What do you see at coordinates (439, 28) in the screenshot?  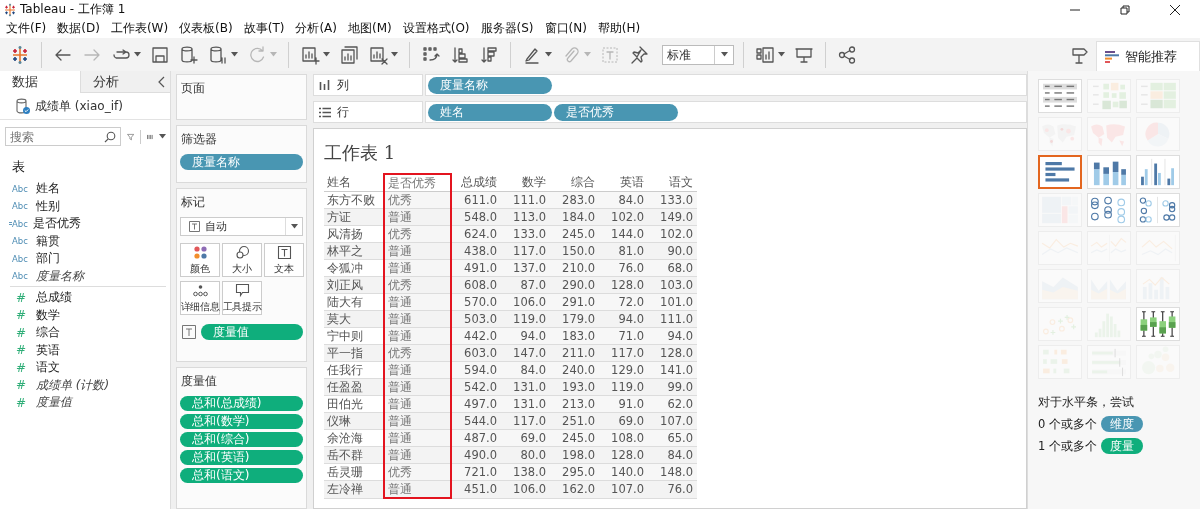 I see `menu-item: 设置格式(O)` at bounding box center [439, 28].